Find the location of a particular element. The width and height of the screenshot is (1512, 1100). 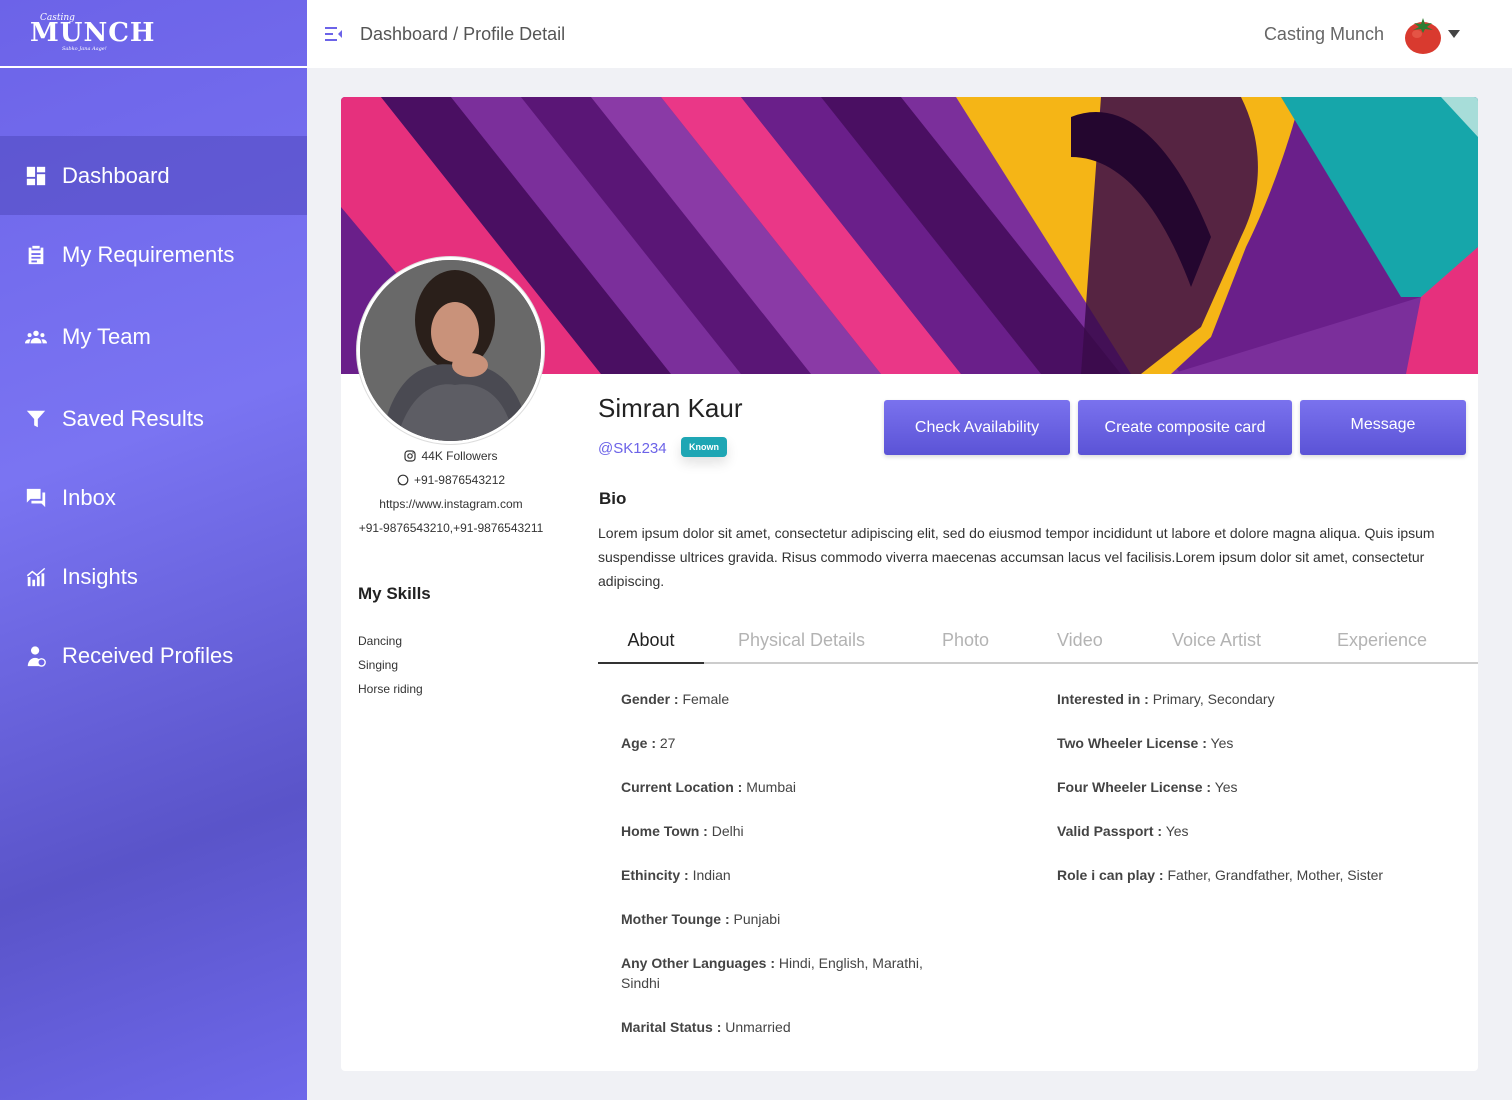

skills-list: Dancing Singing Horse riding is located at coordinates (390, 665).